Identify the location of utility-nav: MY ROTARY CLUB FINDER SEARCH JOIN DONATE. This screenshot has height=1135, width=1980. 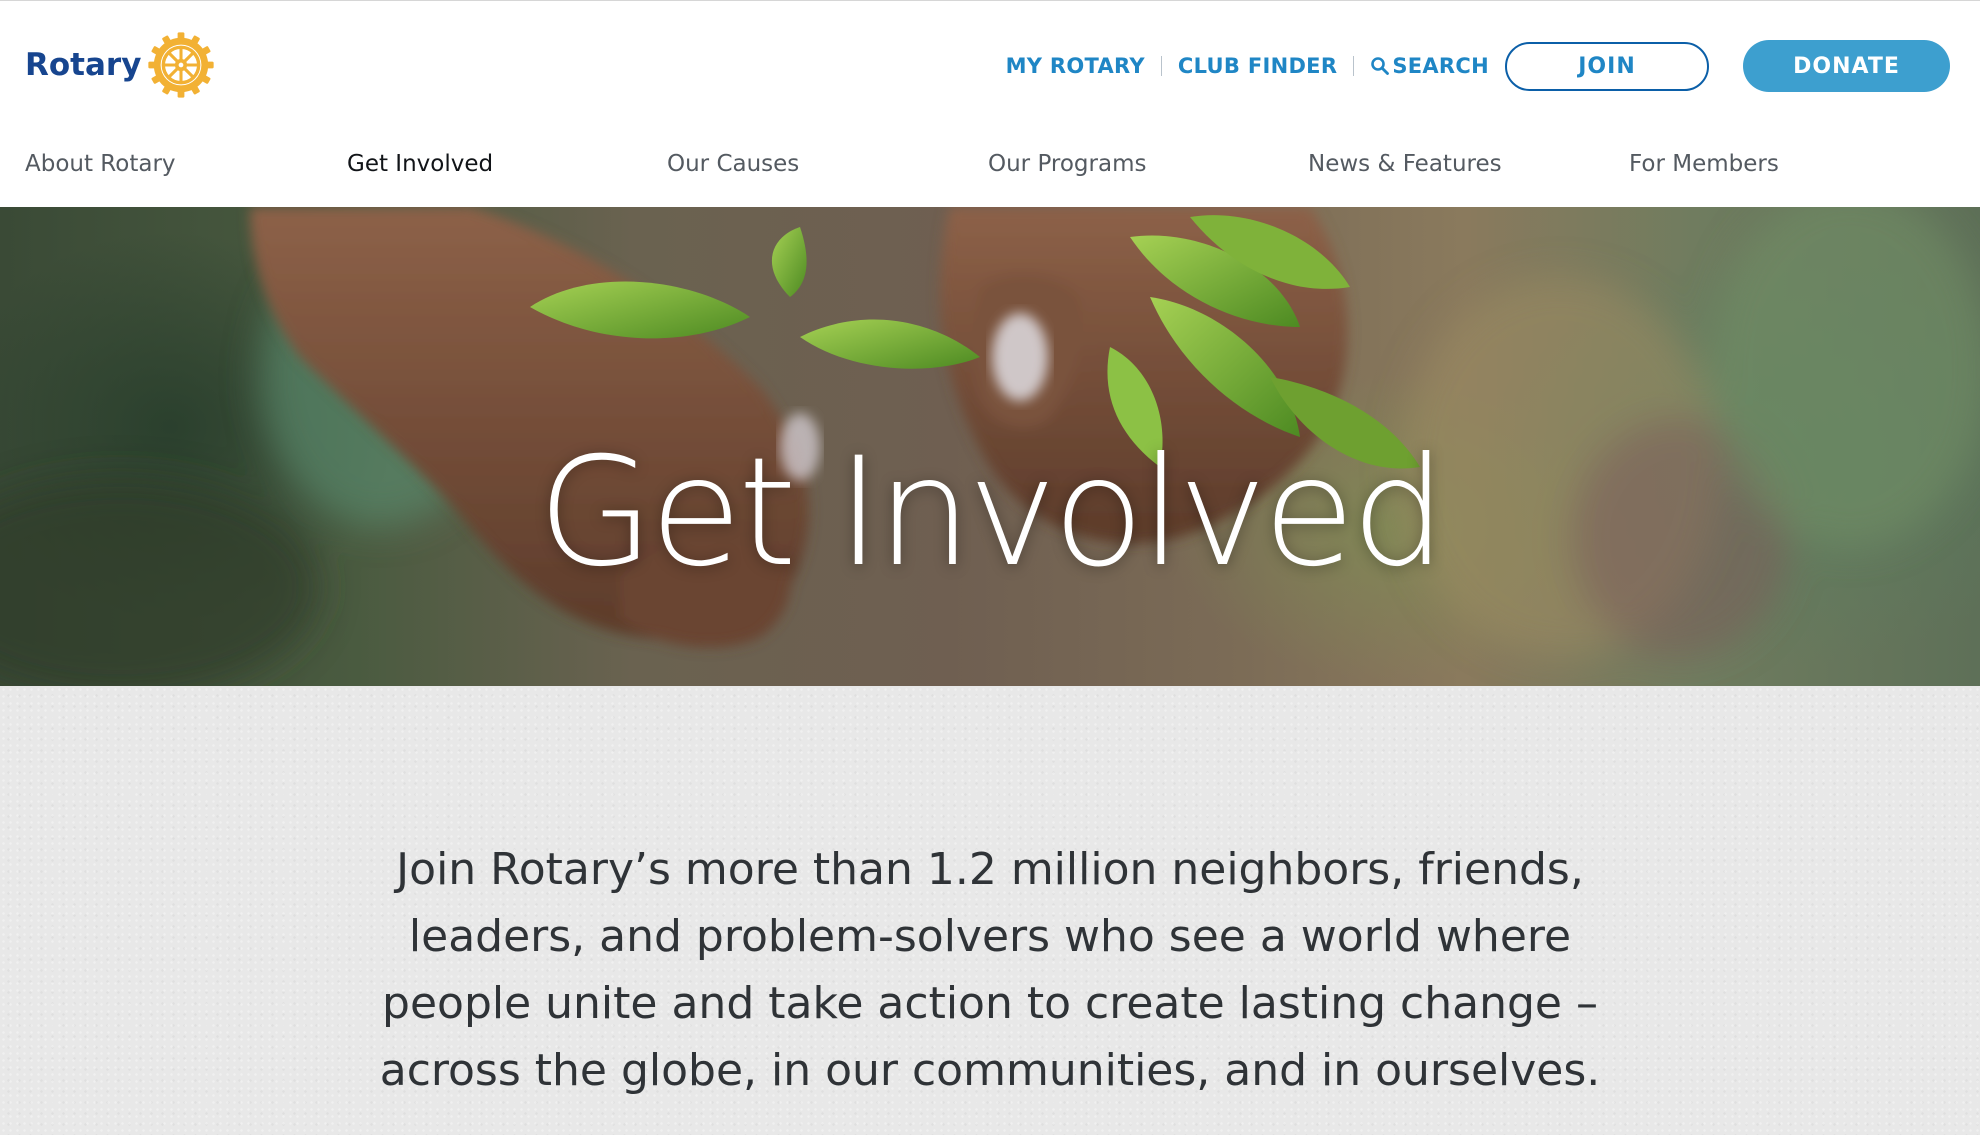
(1478, 66).